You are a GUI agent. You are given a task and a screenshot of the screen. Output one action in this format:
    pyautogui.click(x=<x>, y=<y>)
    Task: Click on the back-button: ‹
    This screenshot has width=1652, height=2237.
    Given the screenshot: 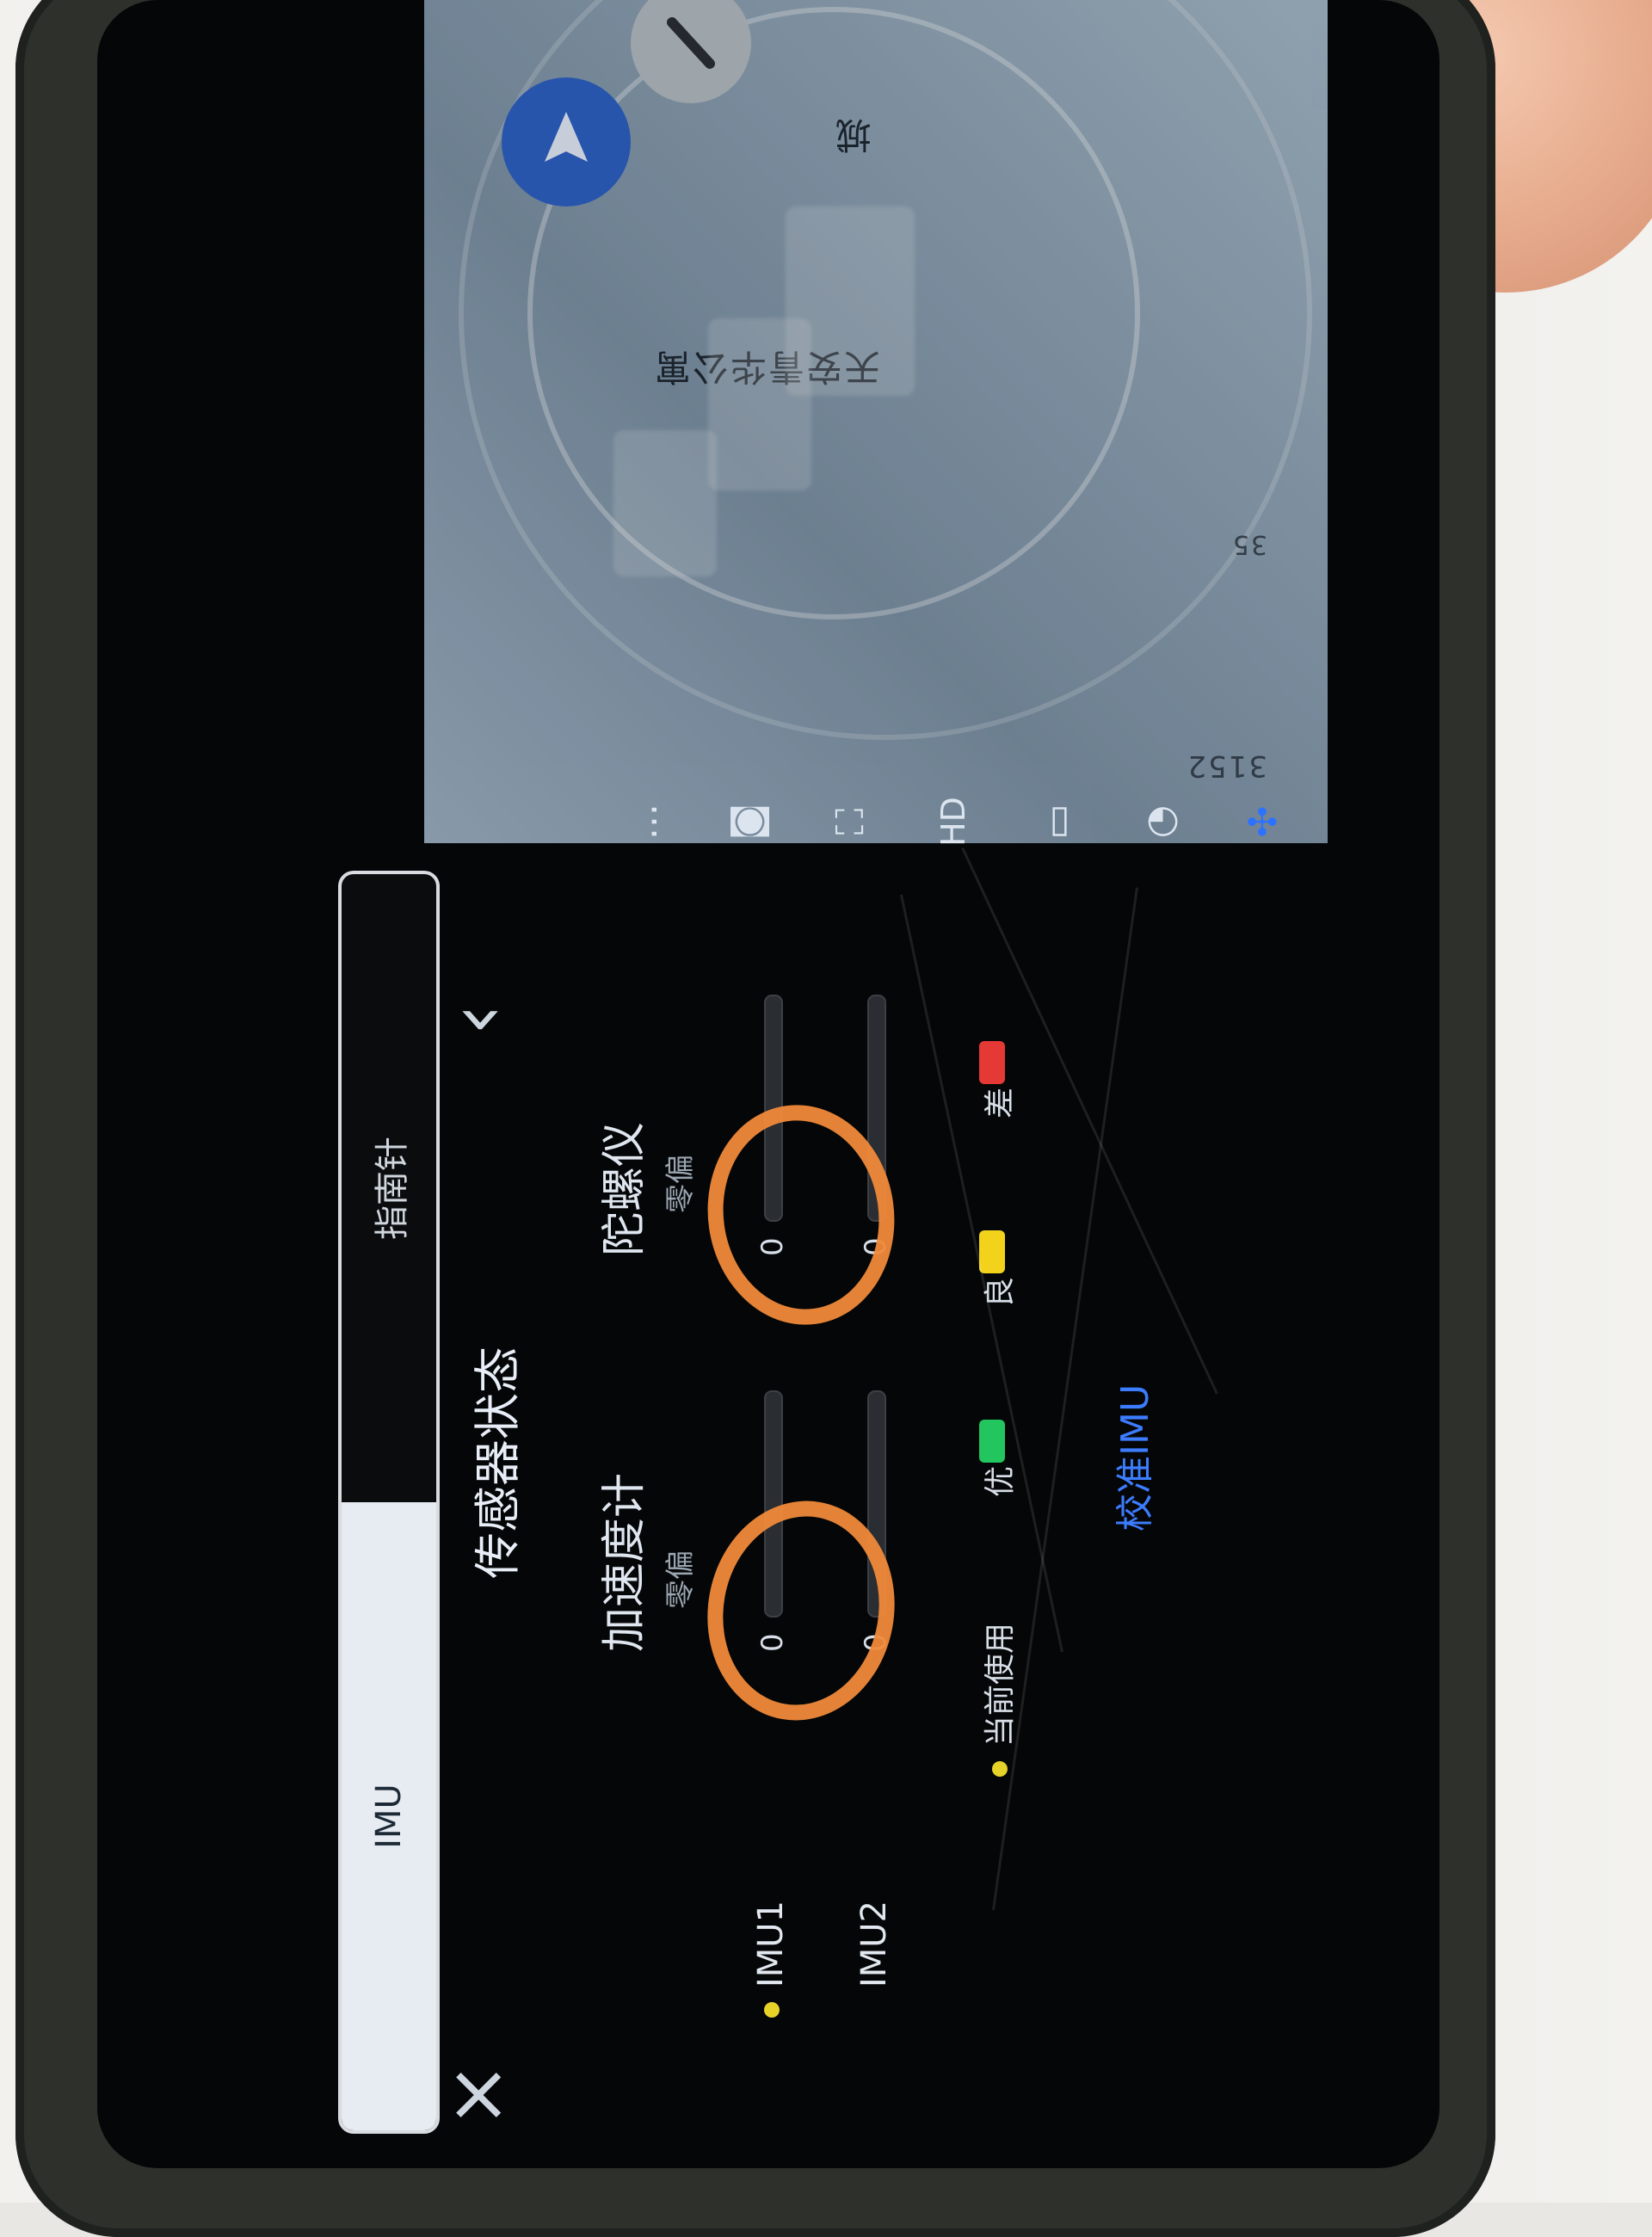 What is the action you would take?
    pyautogui.click(x=476, y=1020)
    